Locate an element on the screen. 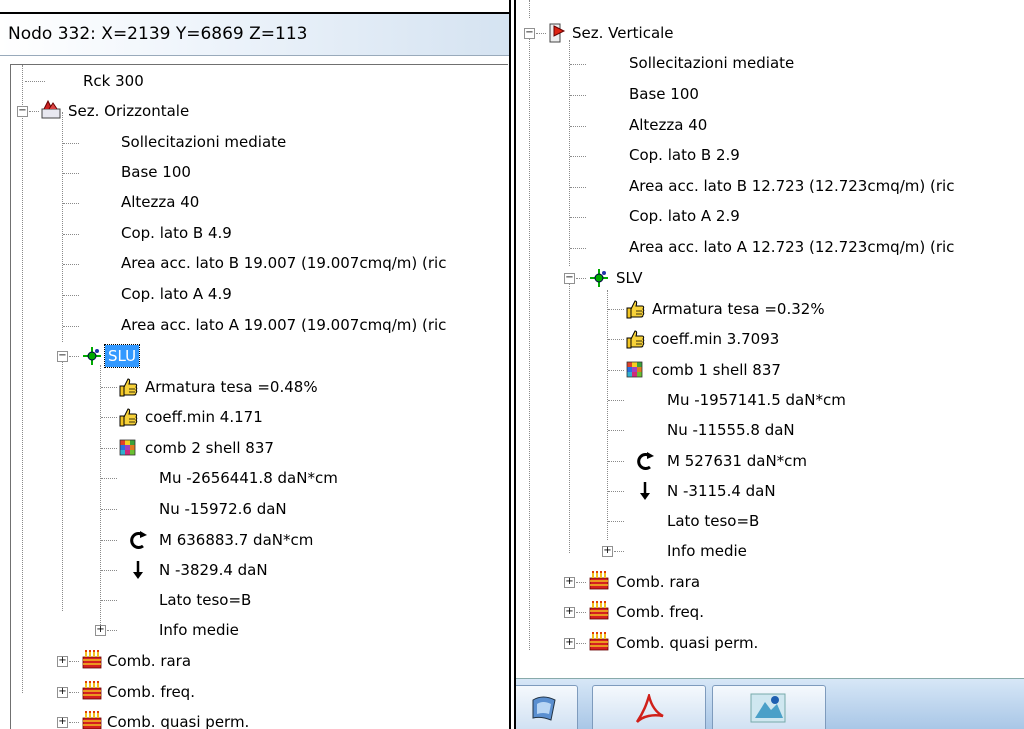 The image size is (1024, 729). item-label: Mu -2656441.8 daN*cm is located at coordinates (248, 478).